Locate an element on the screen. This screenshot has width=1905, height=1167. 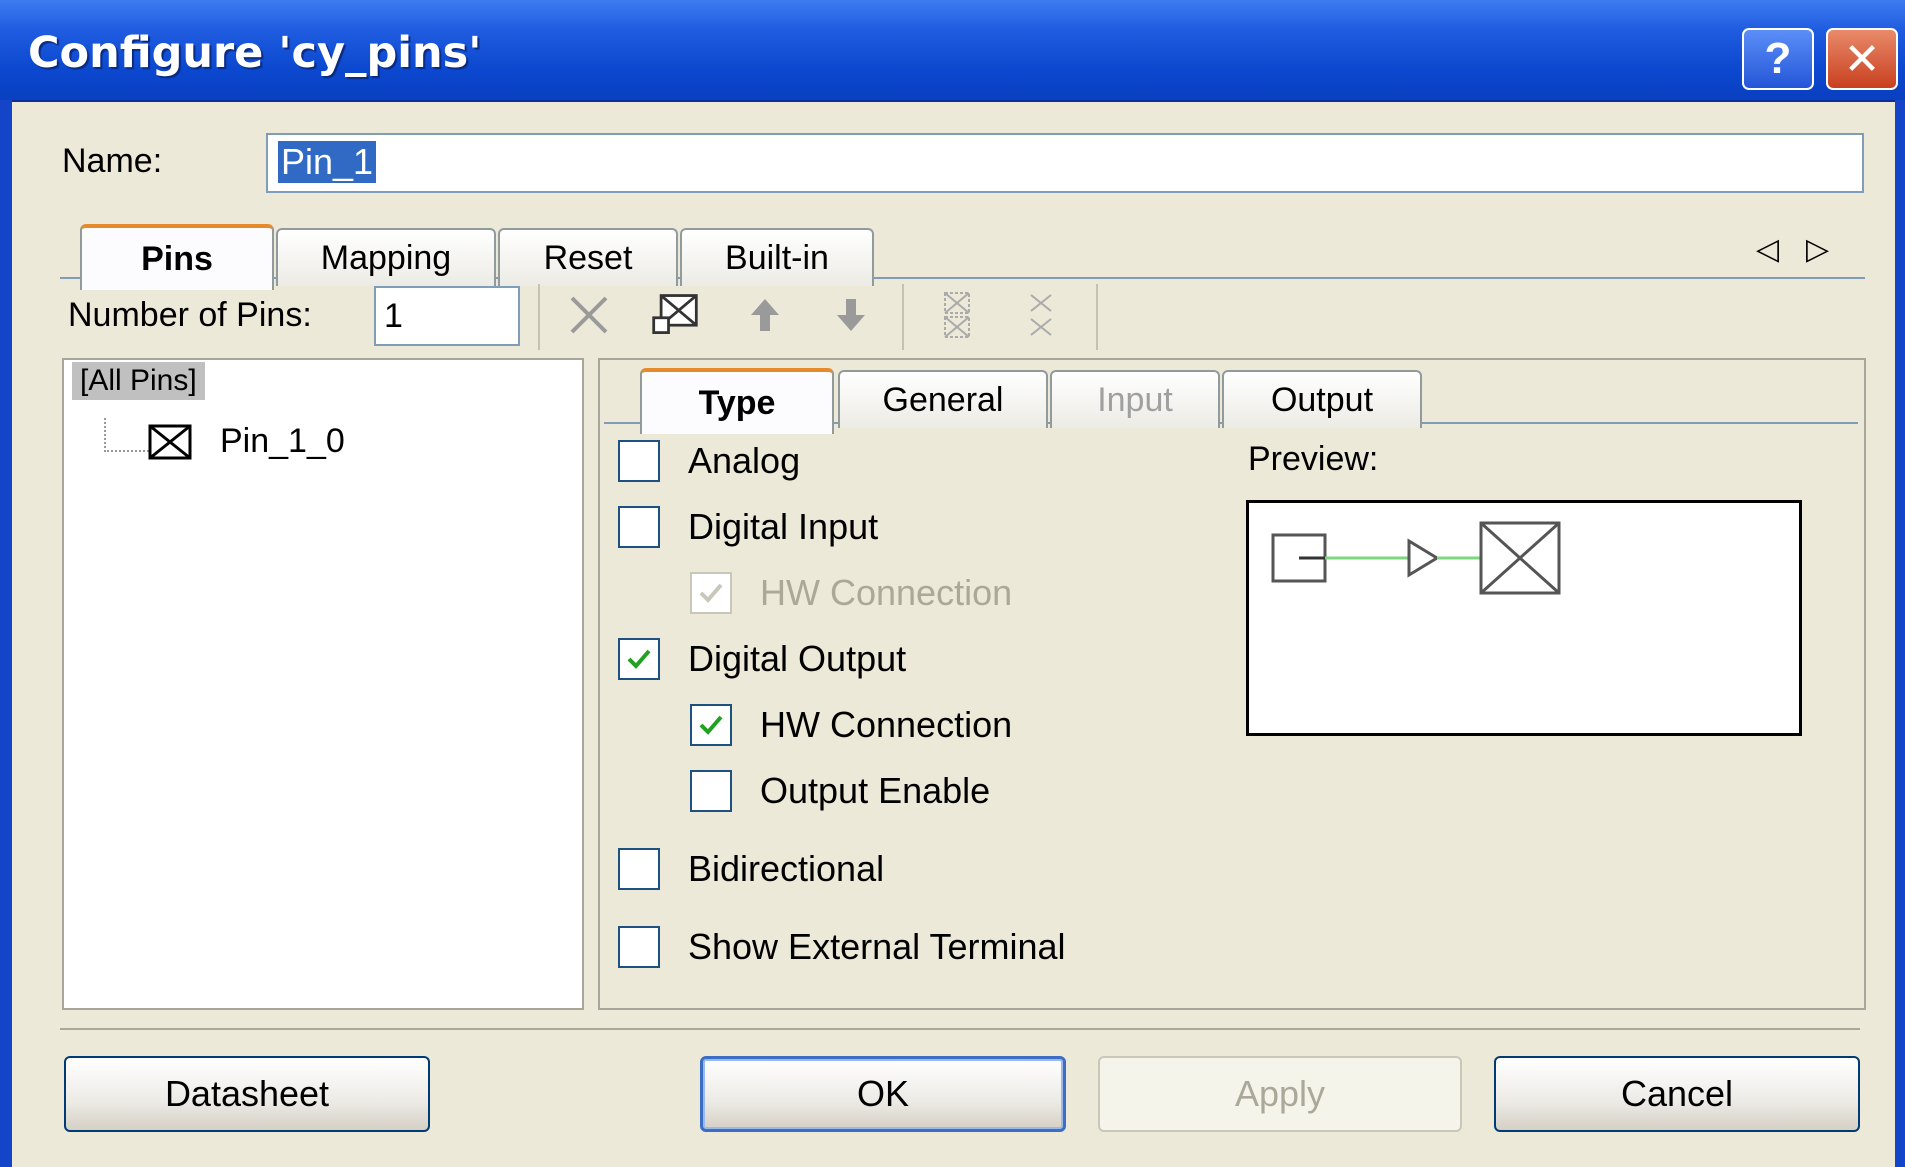
close-button: ✕ is located at coordinates (1862, 59).